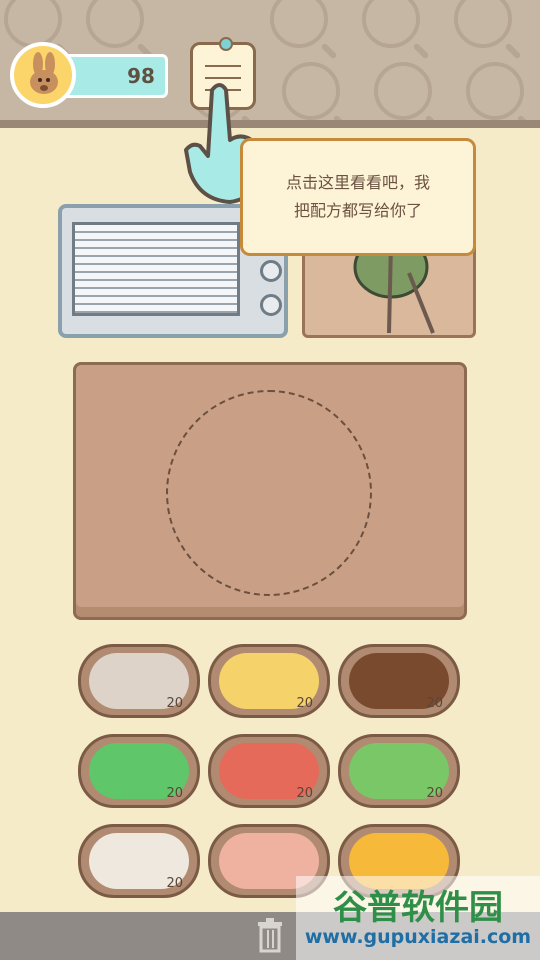 The image size is (540, 960). What do you see at coordinates (43, 75) in the screenshot?
I see `kangaroo-avatar-icon` at bounding box center [43, 75].